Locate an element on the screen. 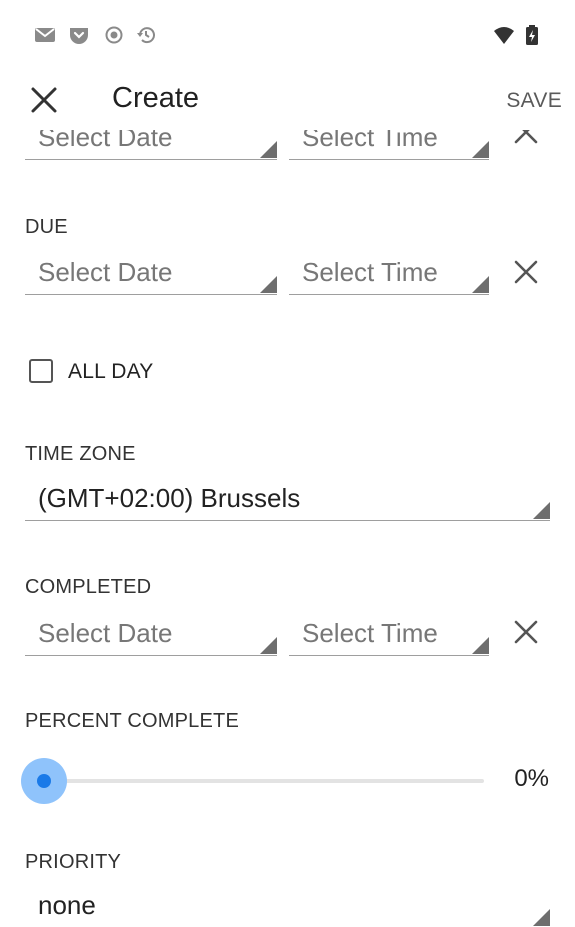 This screenshot has height=927, width=575. mail-icon is located at coordinates (45, 35).